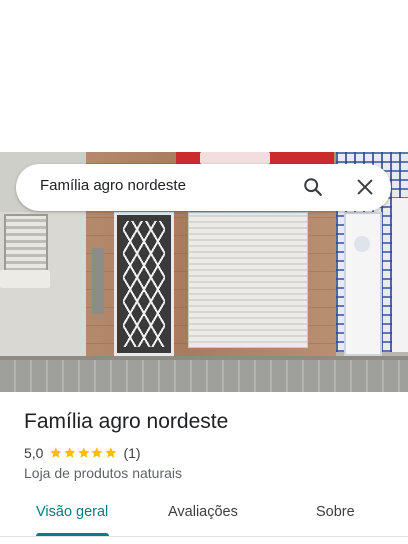 This screenshot has height=544, width=408. I want to click on search-input: Família agro nordeste, so click(113, 185).